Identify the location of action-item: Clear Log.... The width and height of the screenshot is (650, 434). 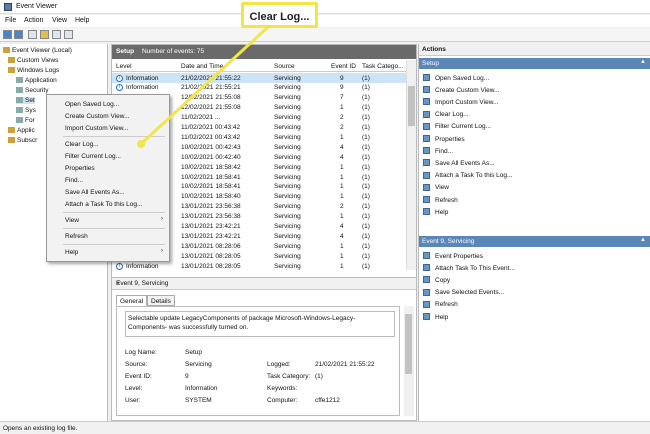
(534, 115).